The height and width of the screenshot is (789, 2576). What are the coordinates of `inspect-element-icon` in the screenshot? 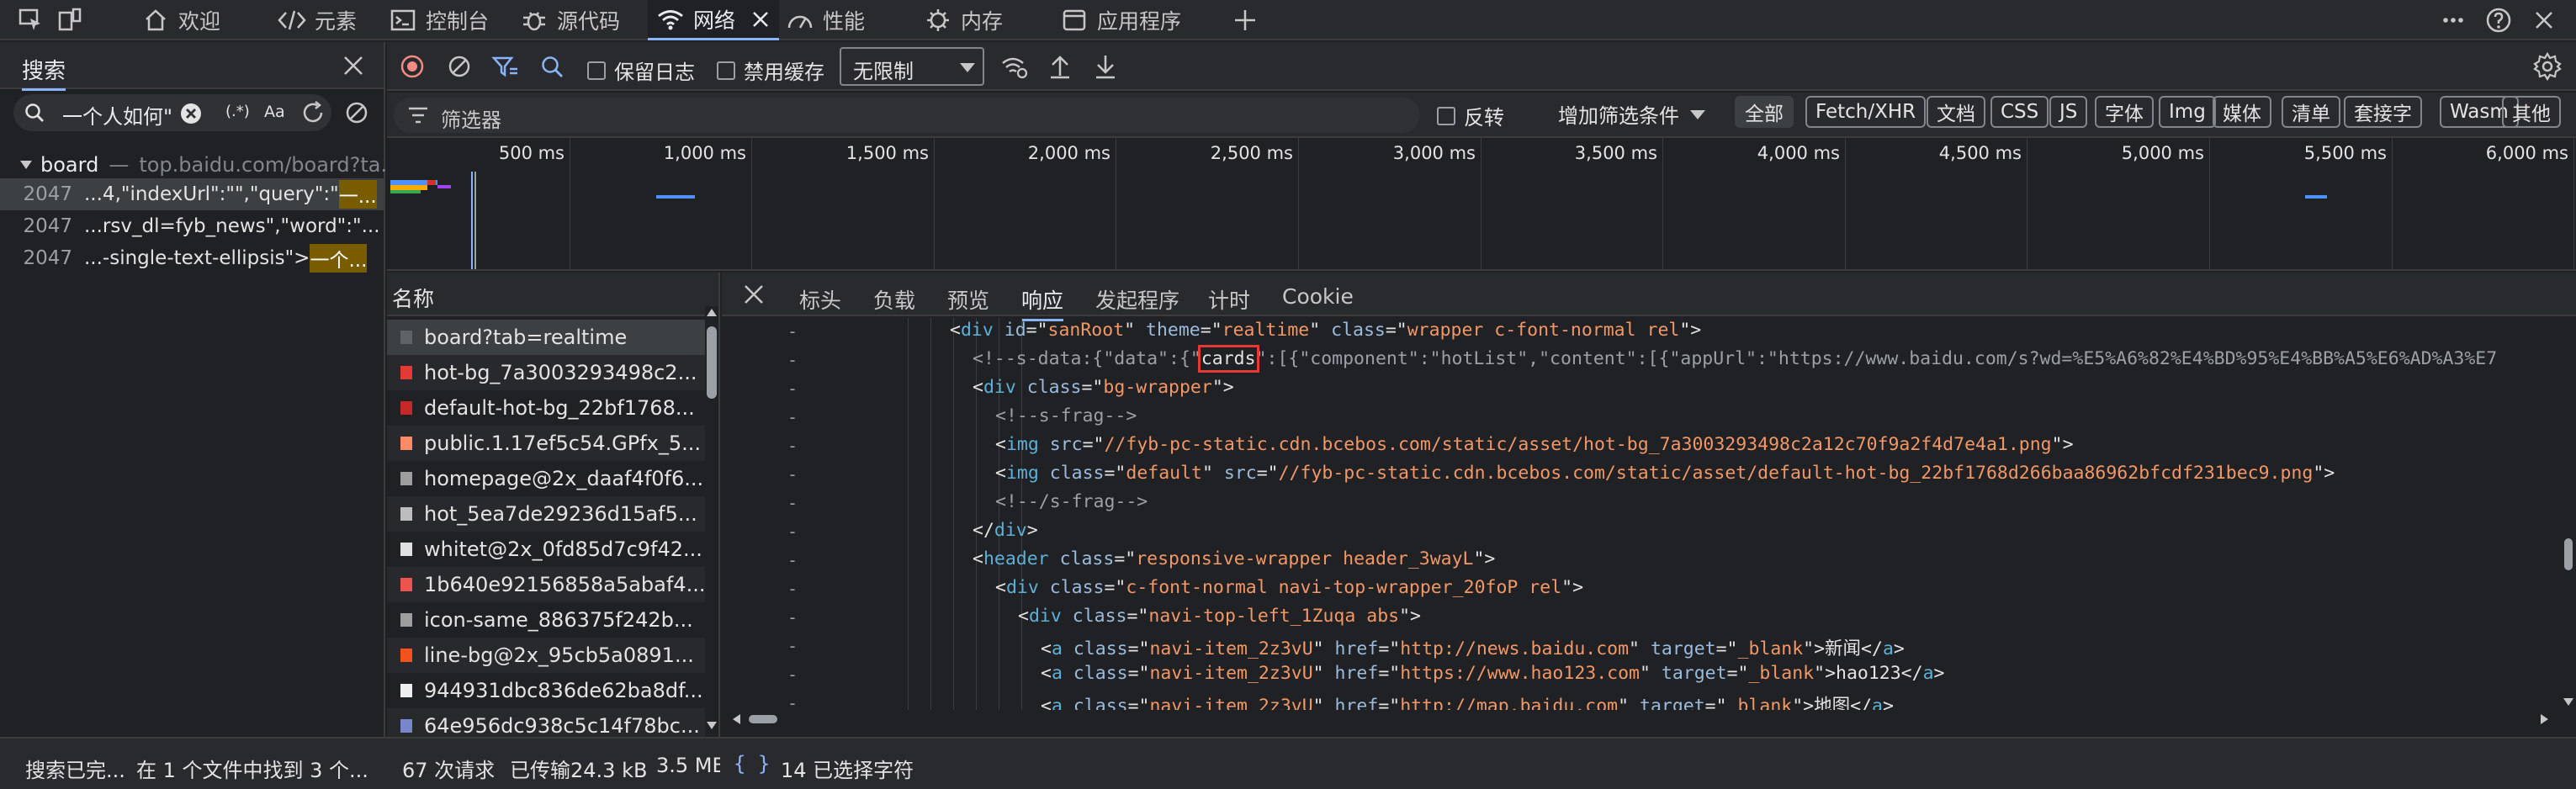 It's located at (30, 20).